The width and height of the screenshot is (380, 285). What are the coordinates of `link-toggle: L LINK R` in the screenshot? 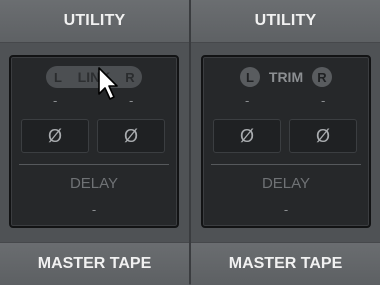 It's located at (94, 77).